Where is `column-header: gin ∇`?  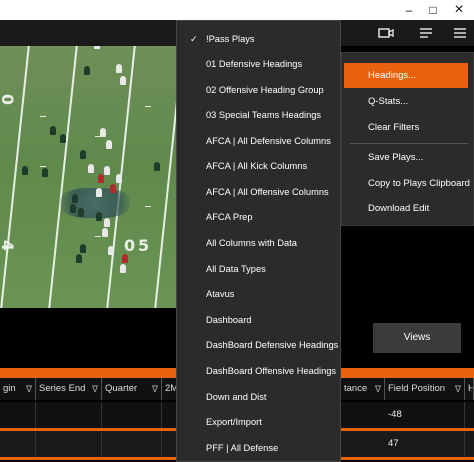
column-header: gin ∇ is located at coordinates (18, 389).